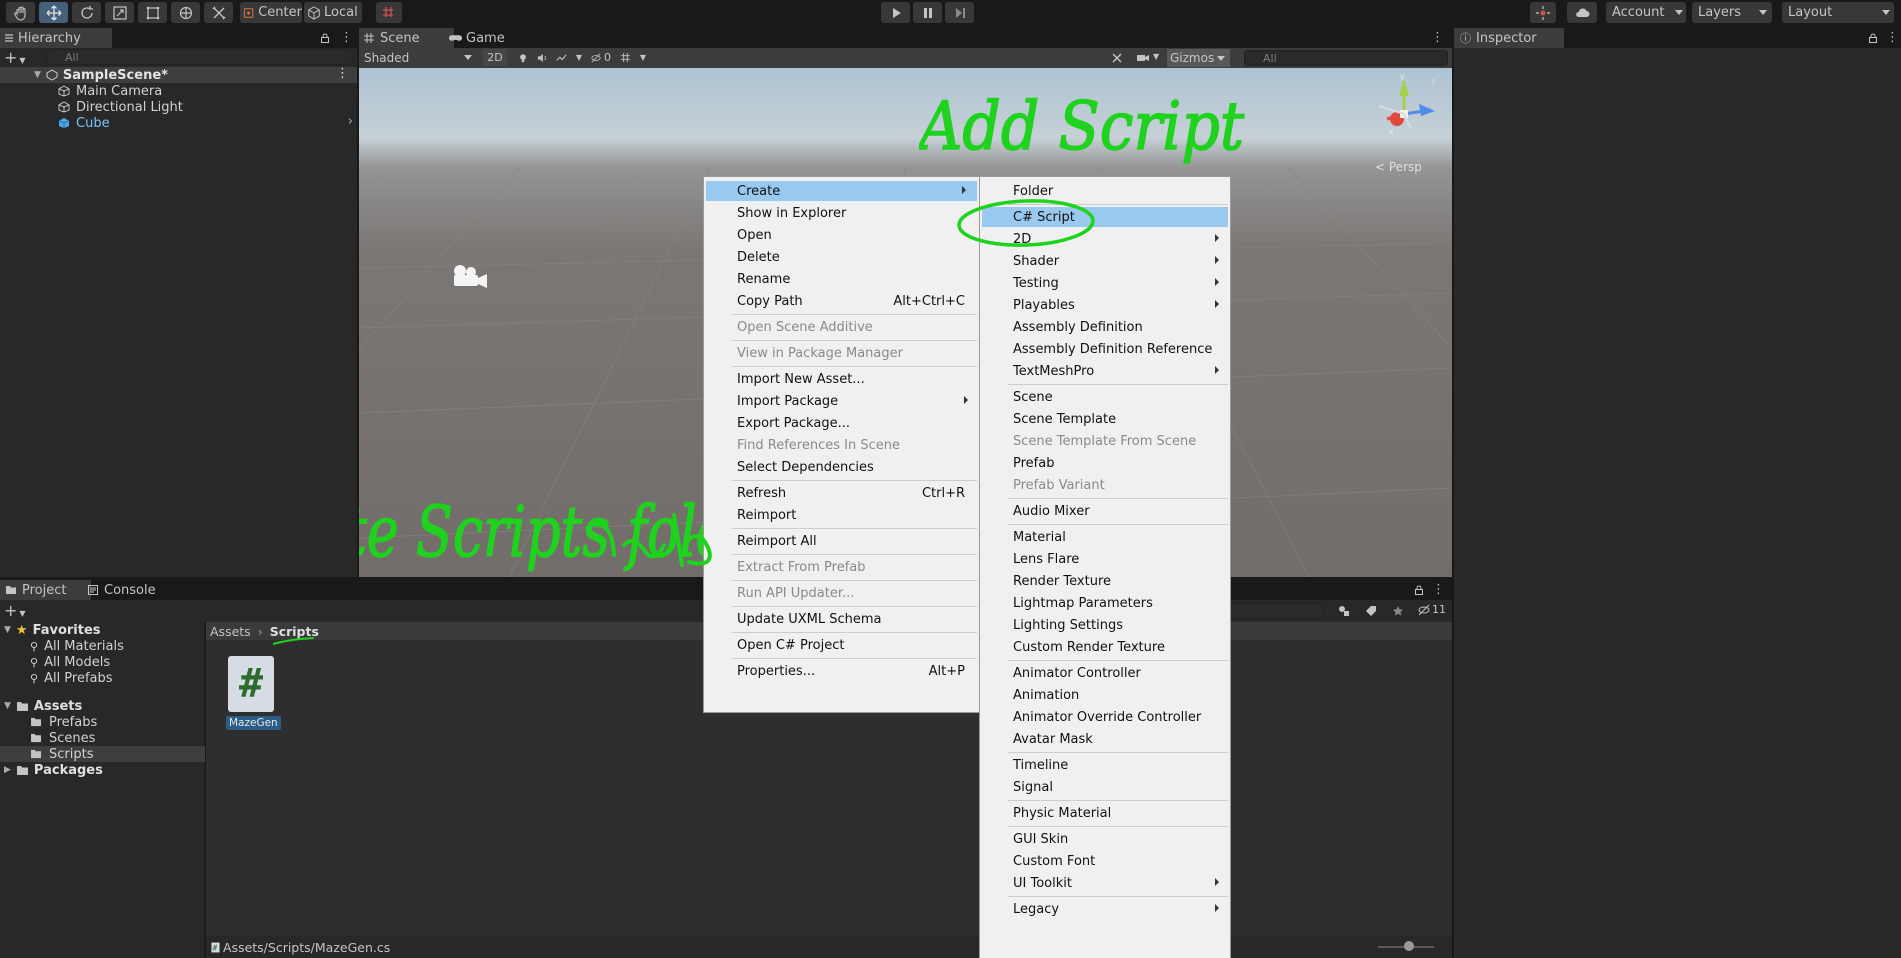 This screenshot has height=958, width=1901. Describe the element at coordinates (1404, 114) in the screenshot. I see `orientation-gizmo-icon: y x z` at that location.